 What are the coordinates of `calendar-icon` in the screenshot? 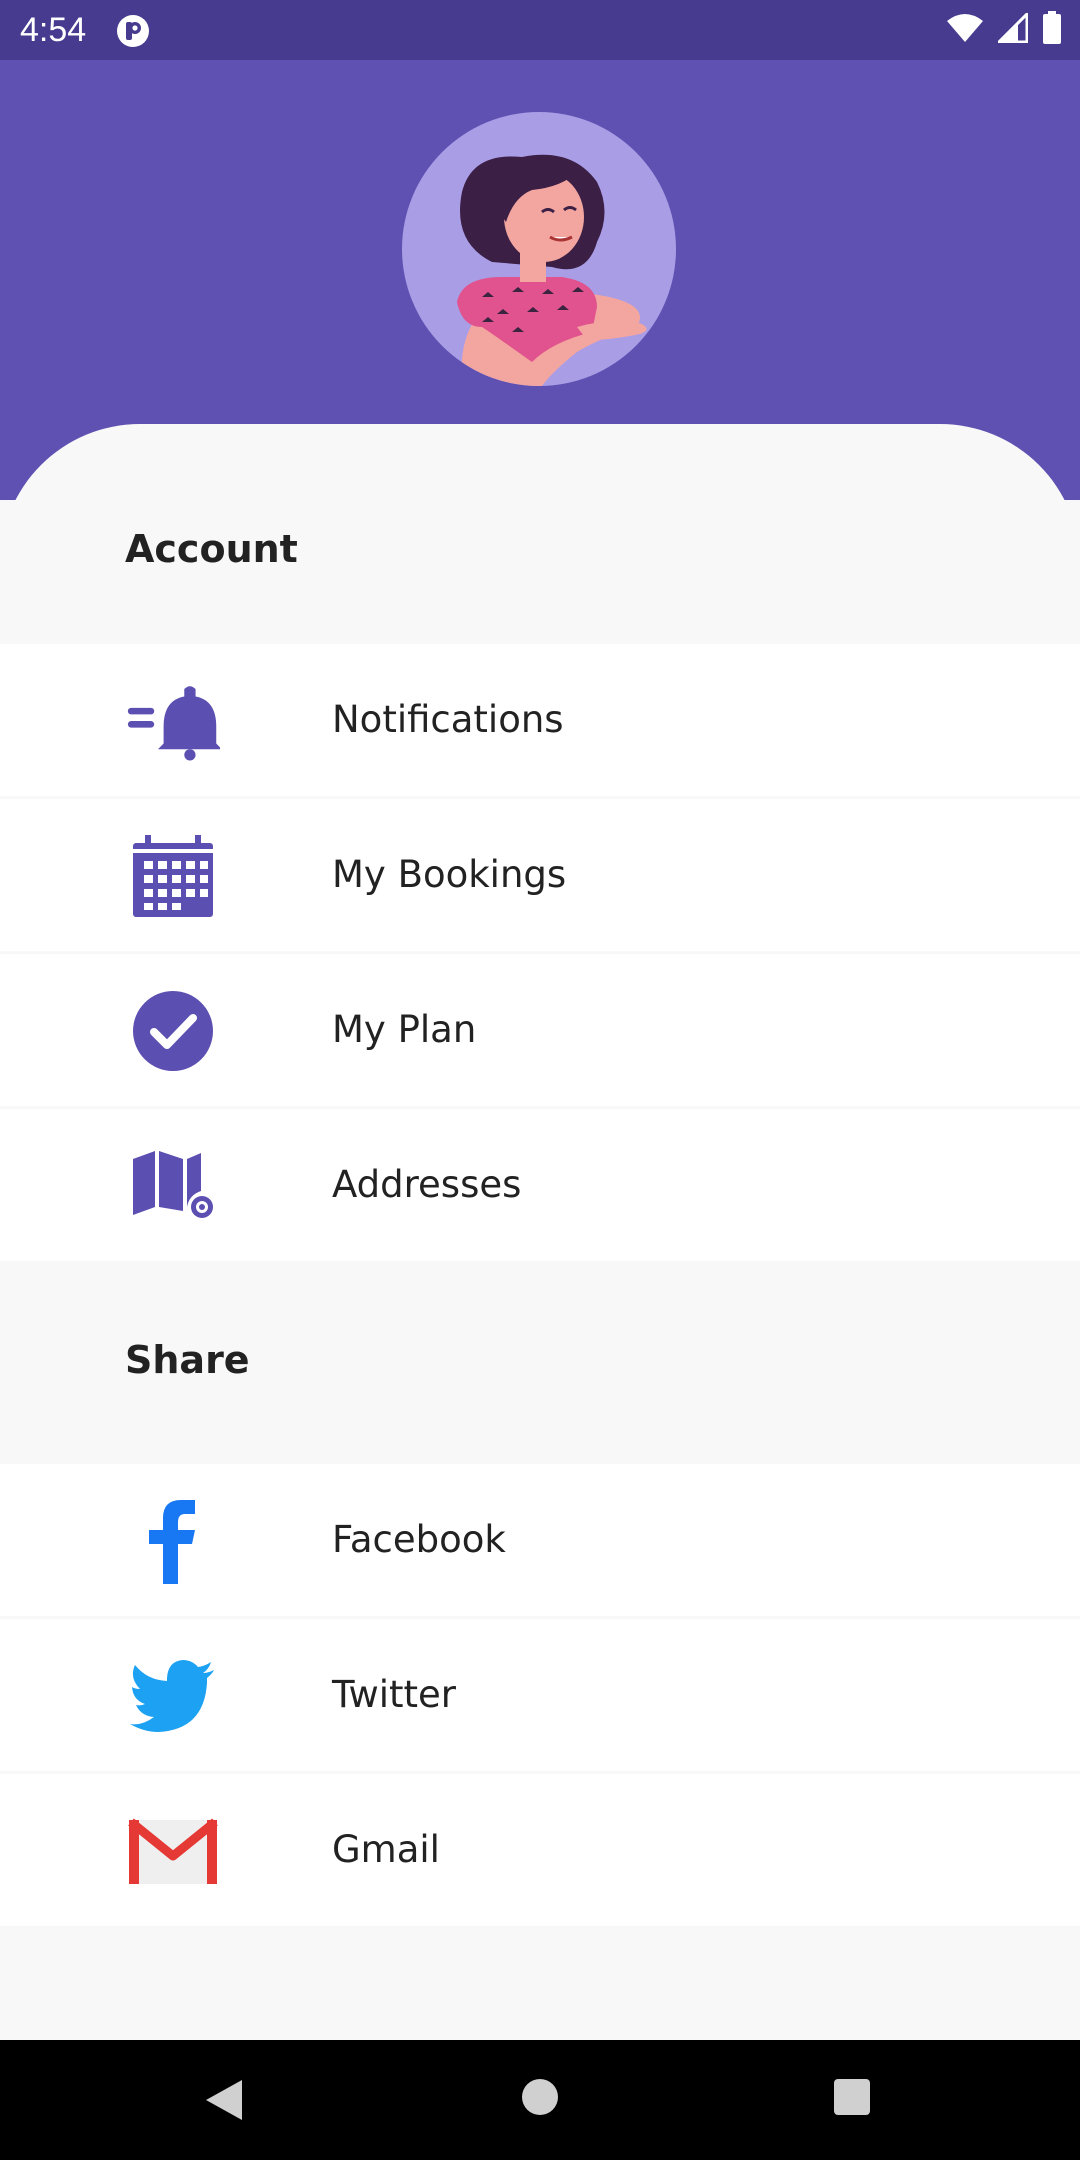 It's located at (173, 876).